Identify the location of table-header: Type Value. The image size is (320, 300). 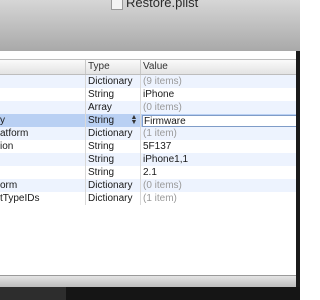
(150, 67).